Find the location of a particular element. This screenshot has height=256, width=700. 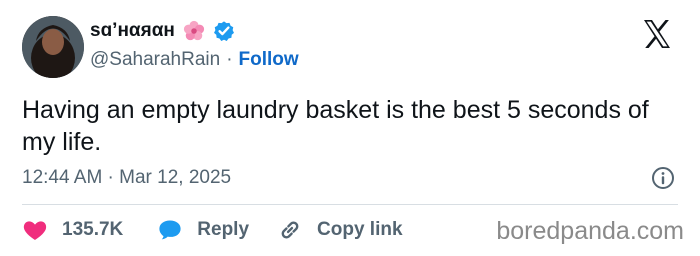

link-icon is located at coordinates (290, 230).